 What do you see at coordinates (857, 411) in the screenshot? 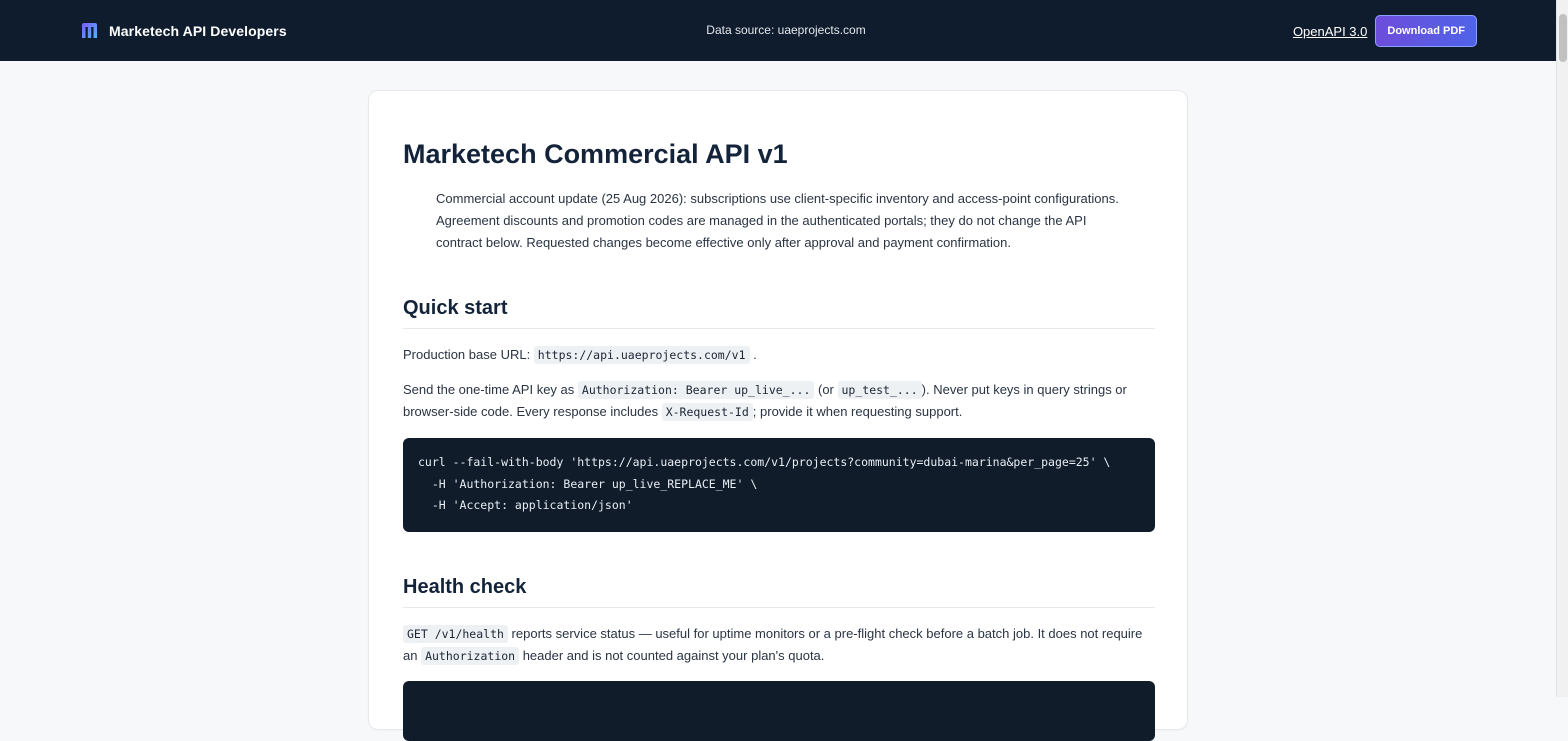
I see `auth-text-4: ; provide it when requesting support.` at bounding box center [857, 411].